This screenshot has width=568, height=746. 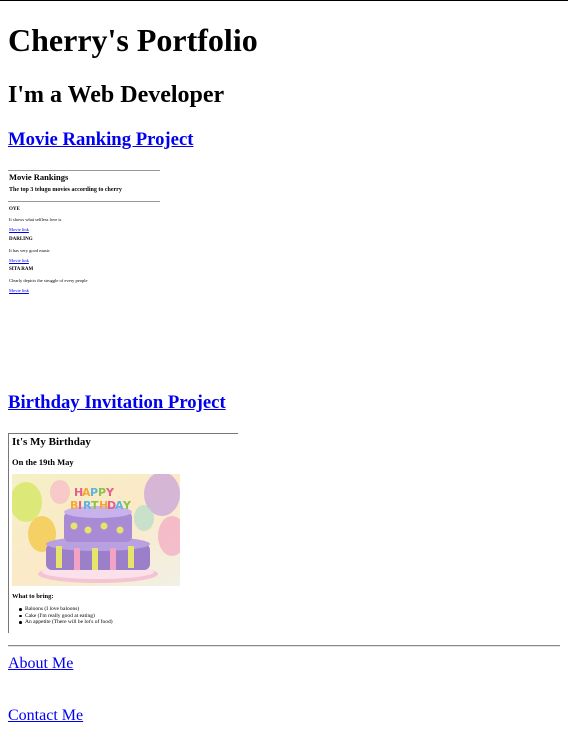 I want to click on page-subtitle: I'm a Web Developer, so click(x=116, y=95).